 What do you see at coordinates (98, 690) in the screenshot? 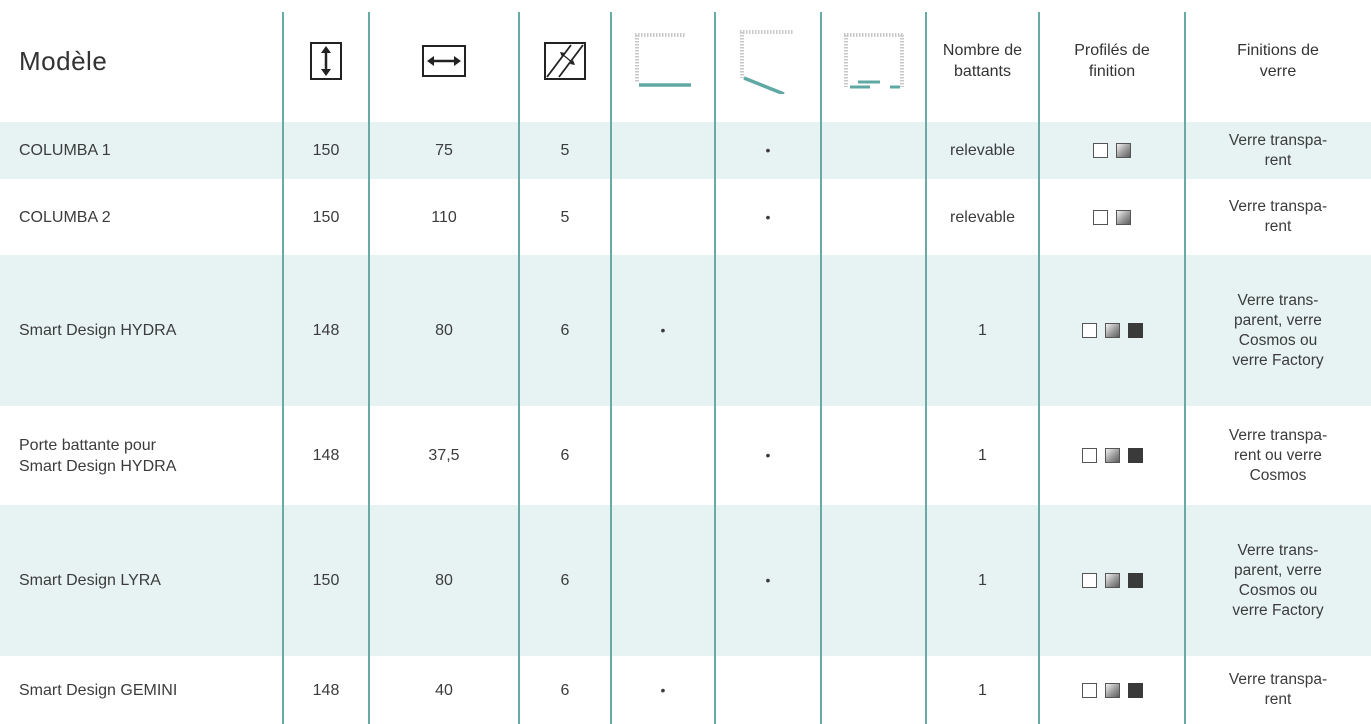
I see `cell-model: Smart Design GEMINI` at bounding box center [98, 690].